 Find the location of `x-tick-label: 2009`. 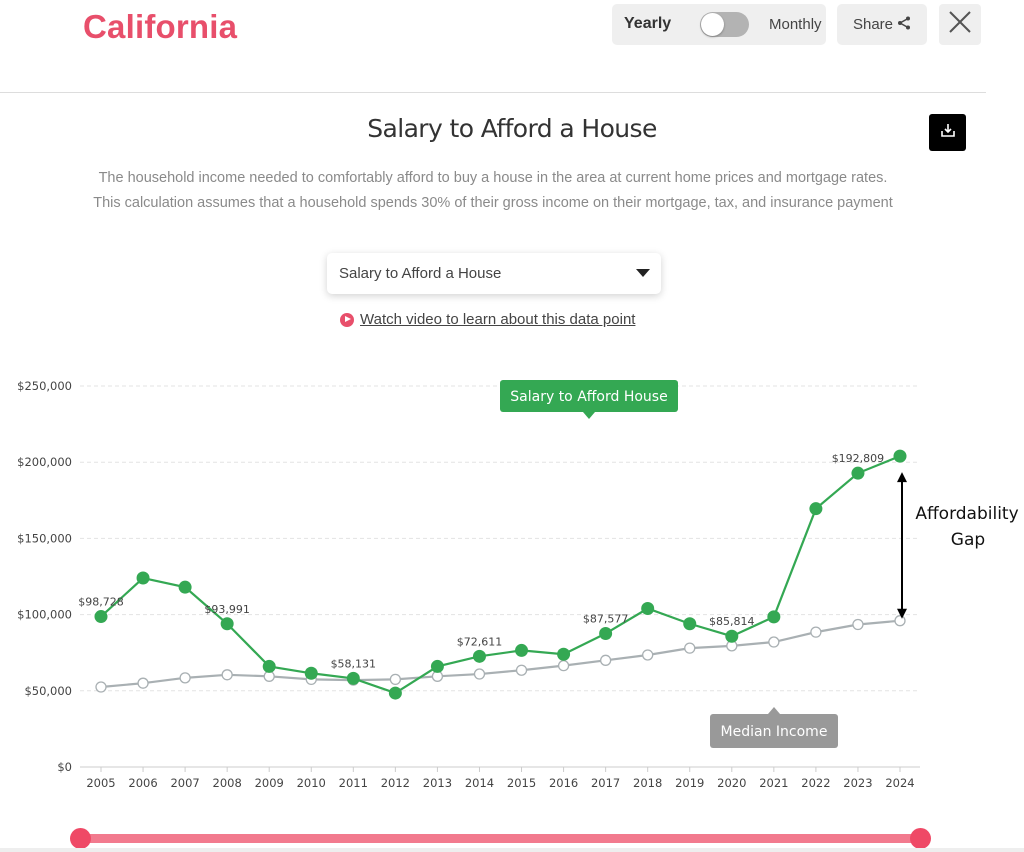

x-tick-label: 2009 is located at coordinates (269, 783).